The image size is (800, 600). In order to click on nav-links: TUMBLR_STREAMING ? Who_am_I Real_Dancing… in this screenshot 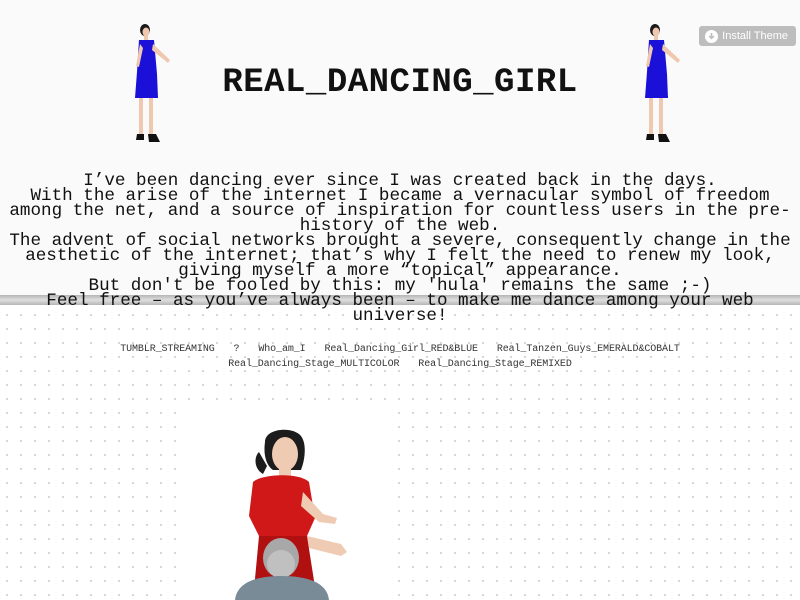, I will do `click(400, 357)`.